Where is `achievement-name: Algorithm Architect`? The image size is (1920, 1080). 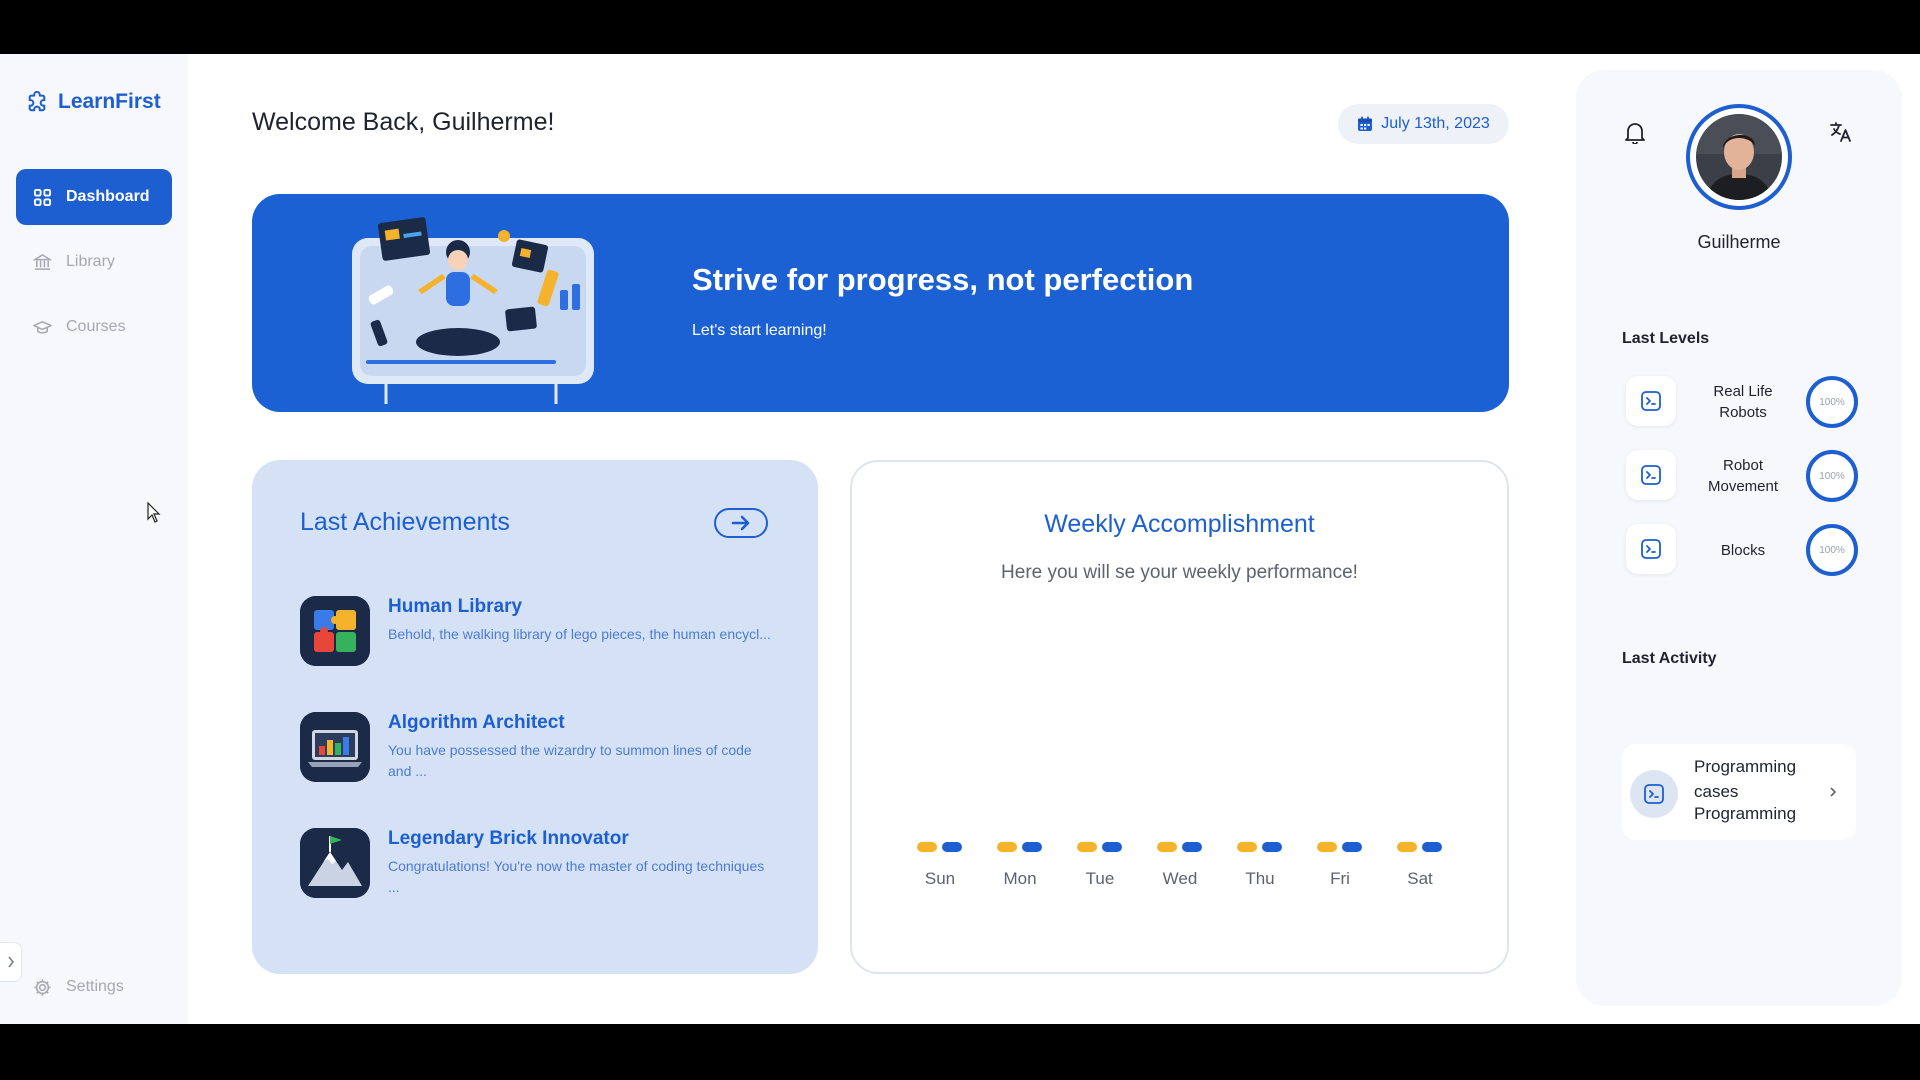 achievement-name: Algorithm Architect is located at coordinates (476, 722).